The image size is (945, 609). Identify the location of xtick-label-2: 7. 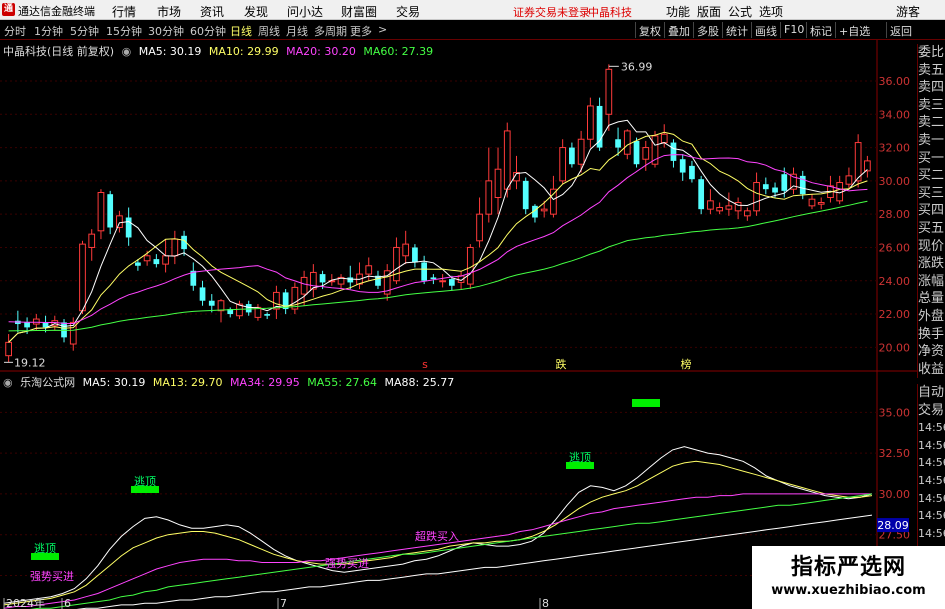
(283, 603).